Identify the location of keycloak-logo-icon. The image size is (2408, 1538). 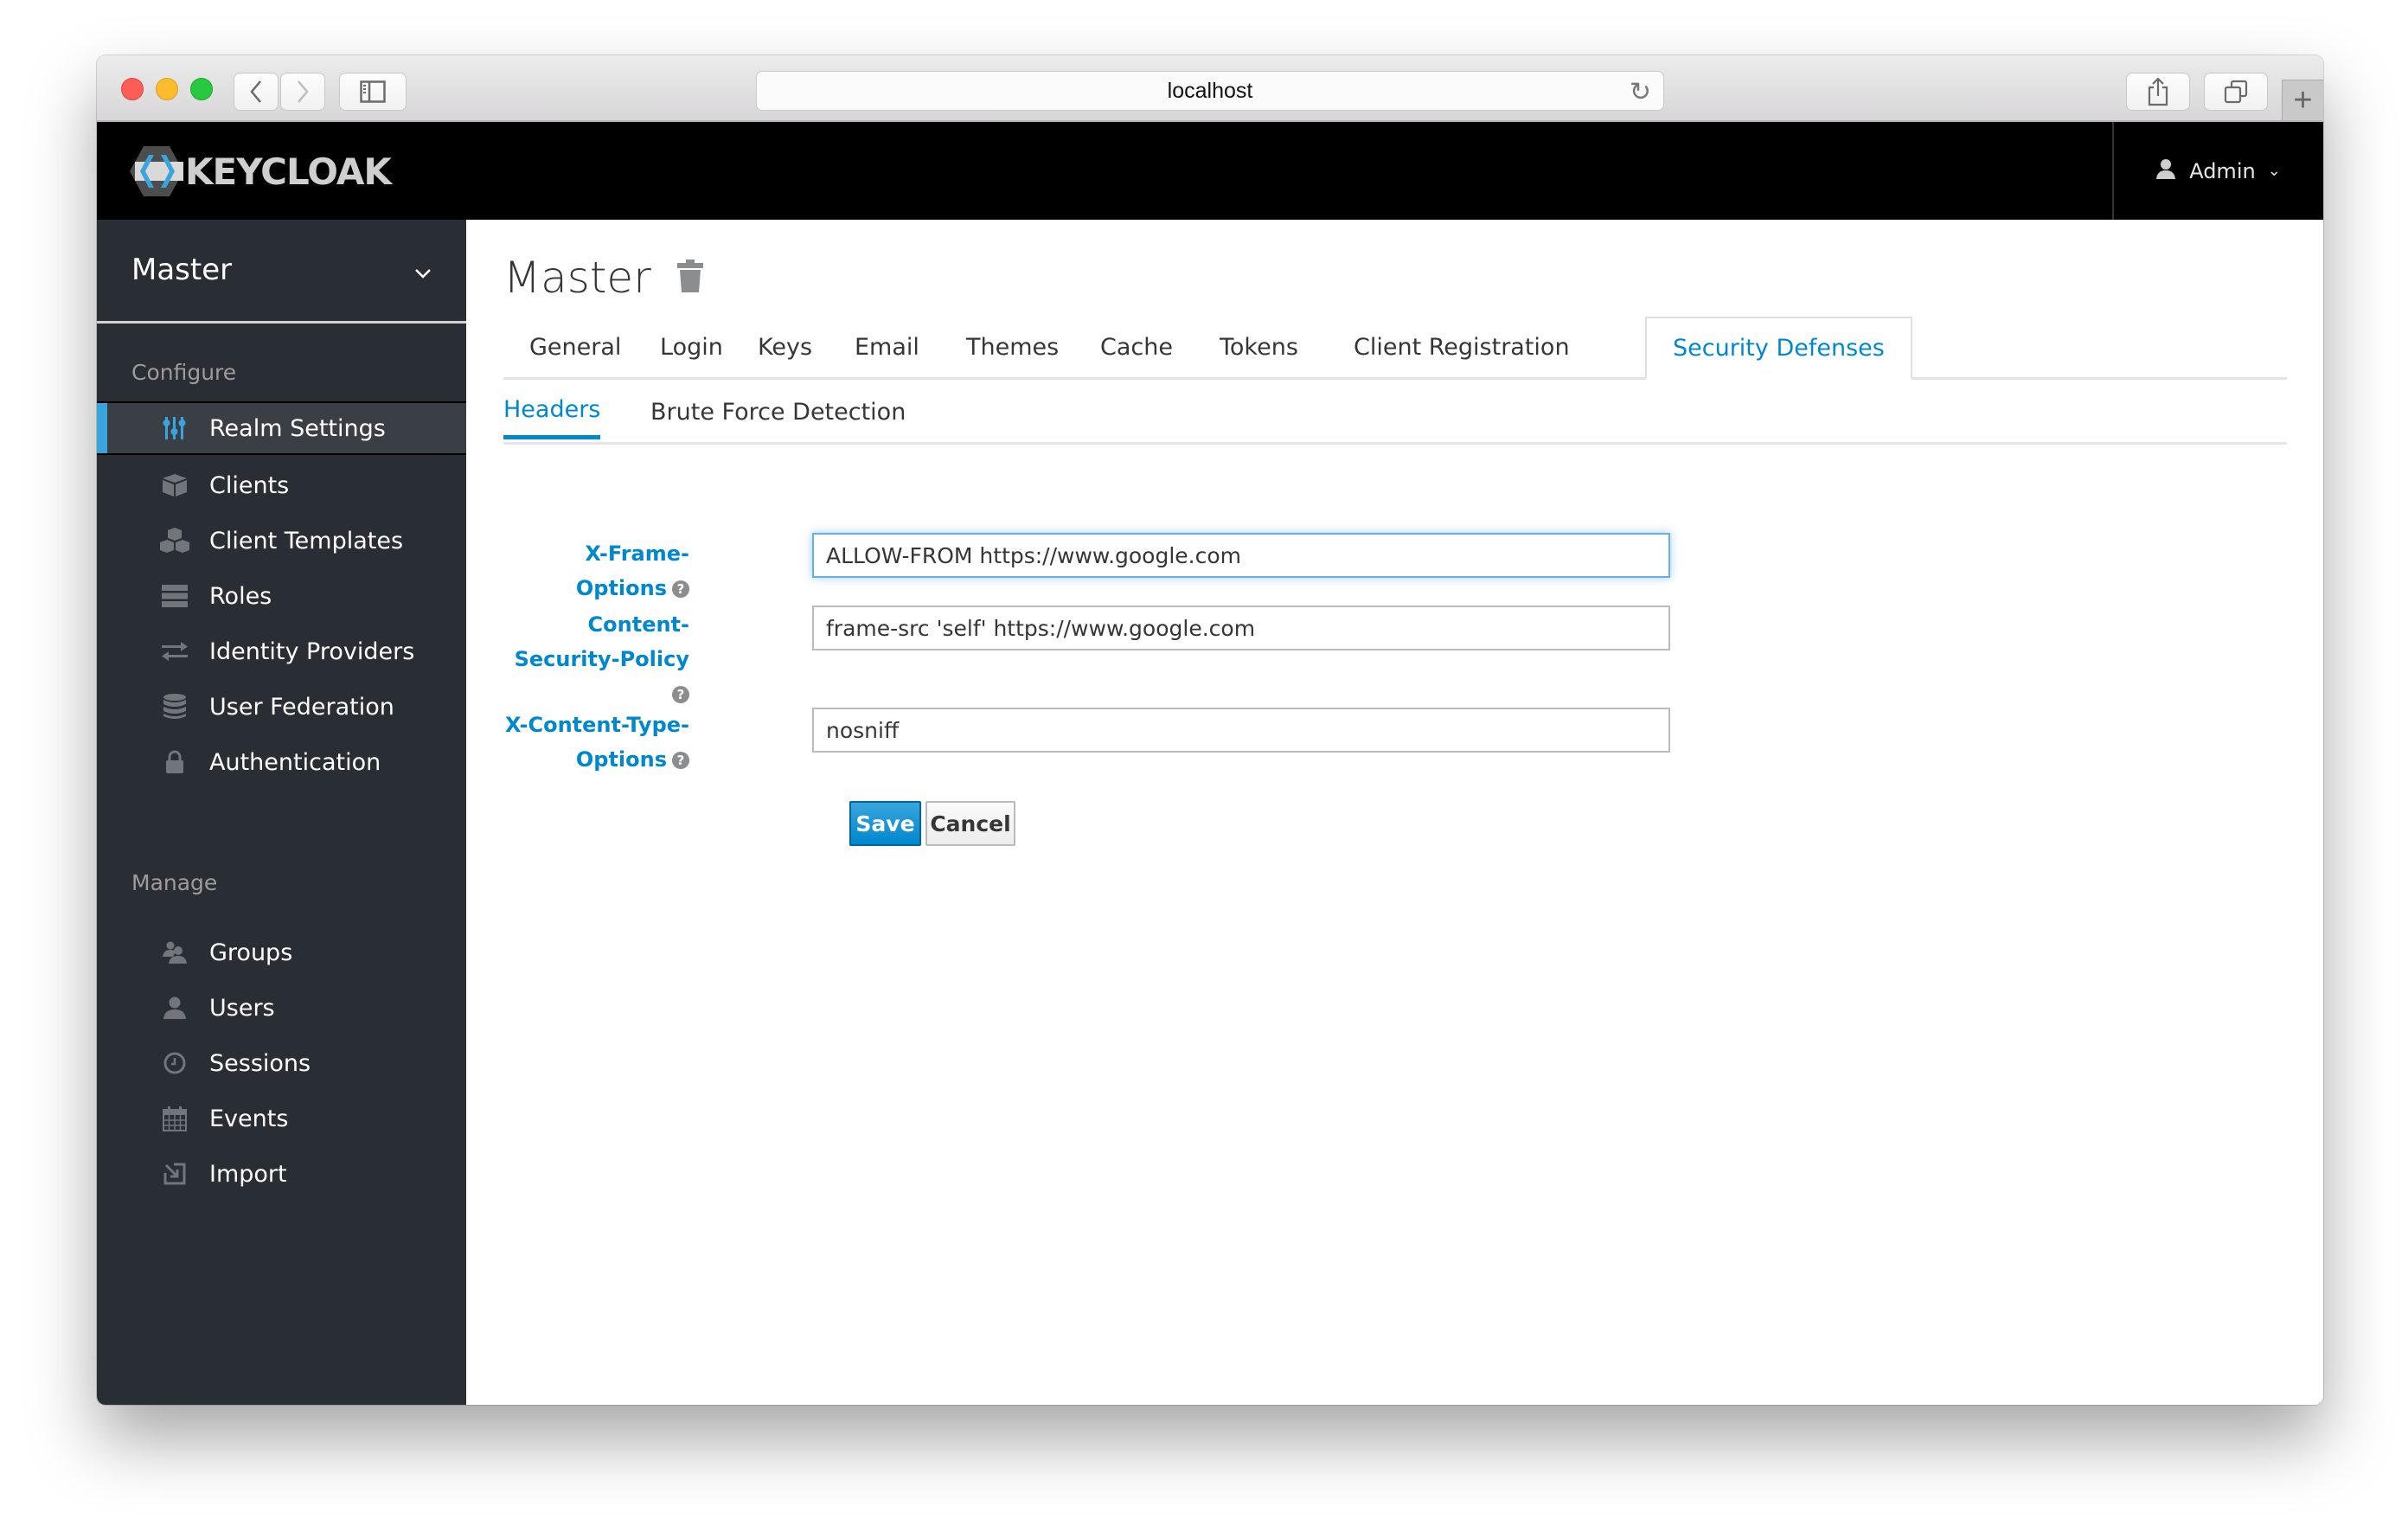
(156, 171).